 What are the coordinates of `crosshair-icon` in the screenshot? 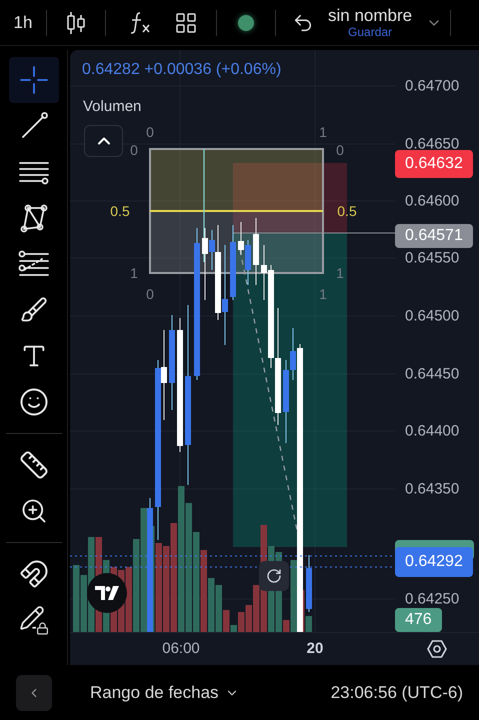 It's located at (33, 80).